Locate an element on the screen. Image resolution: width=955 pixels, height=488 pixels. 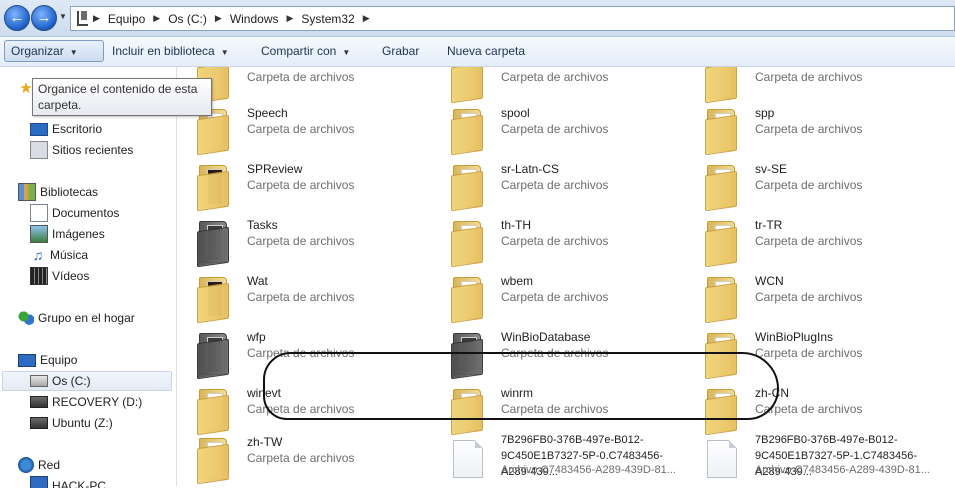
nav-network-pc: HACK-PC is located at coordinates (68, 482).